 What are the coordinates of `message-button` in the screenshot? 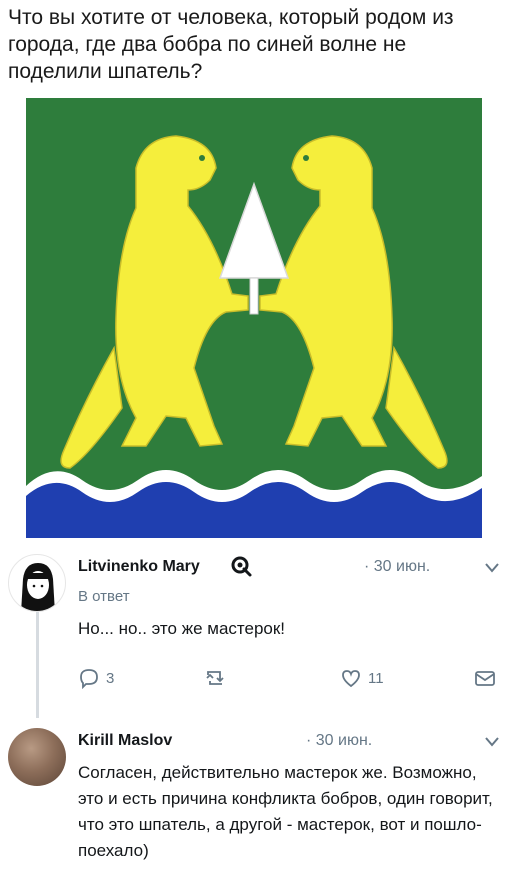 It's located at (485, 678).